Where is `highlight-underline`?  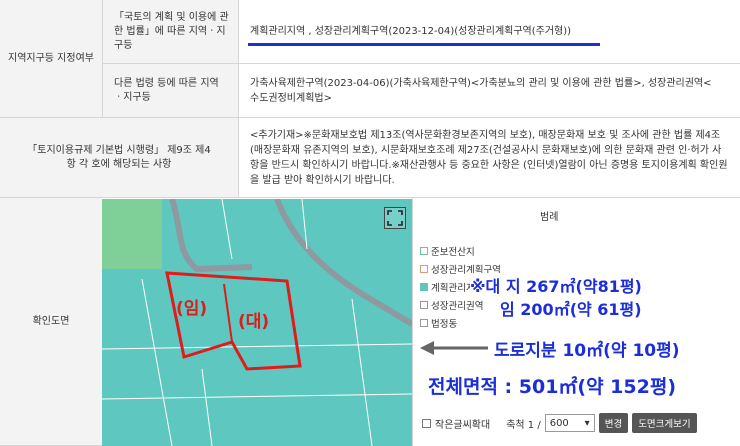
highlight-underline is located at coordinates (424, 44).